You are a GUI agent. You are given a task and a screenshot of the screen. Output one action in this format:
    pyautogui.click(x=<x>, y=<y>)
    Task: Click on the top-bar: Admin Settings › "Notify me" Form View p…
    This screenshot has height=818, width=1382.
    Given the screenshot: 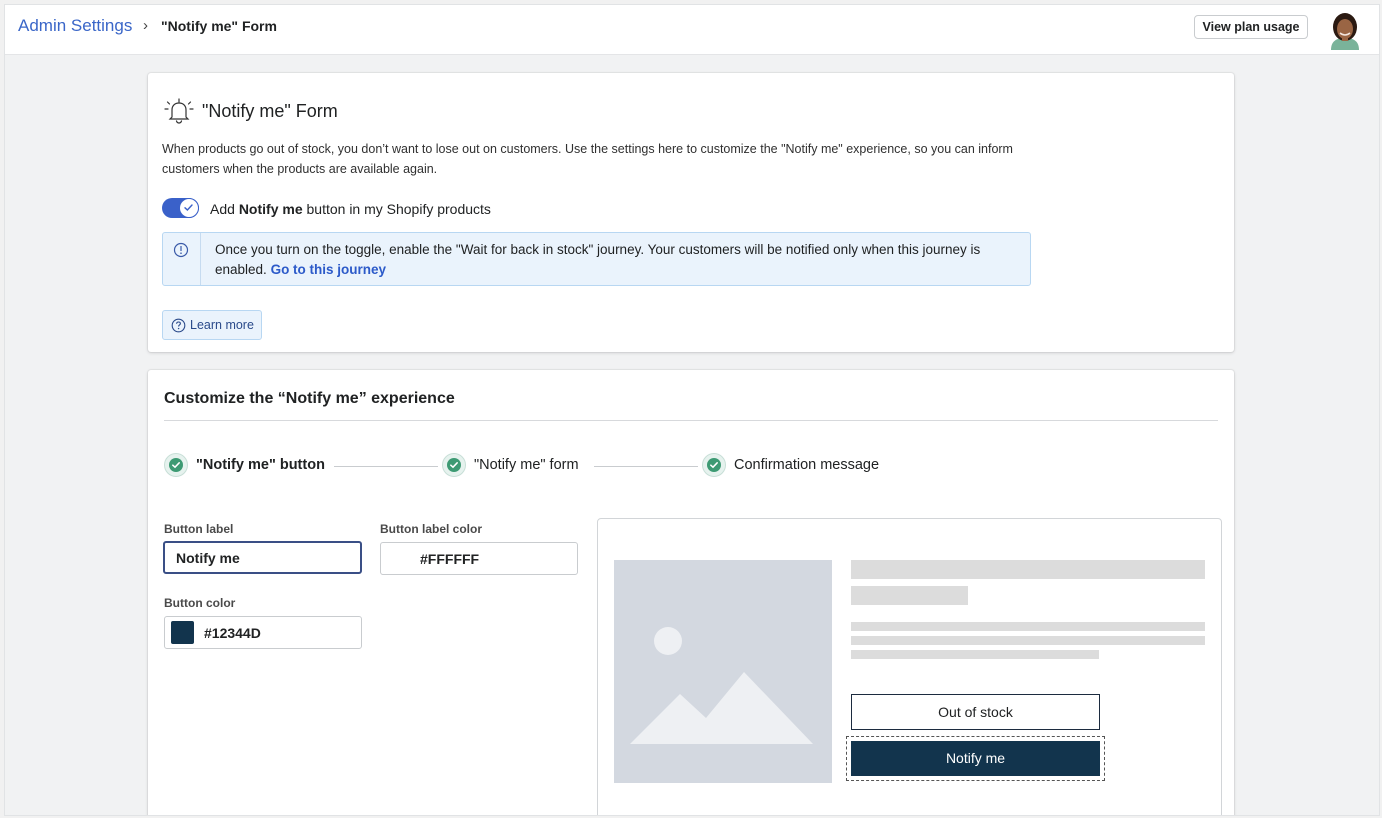 What is the action you would take?
    pyautogui.click(x=692, y=30)
    